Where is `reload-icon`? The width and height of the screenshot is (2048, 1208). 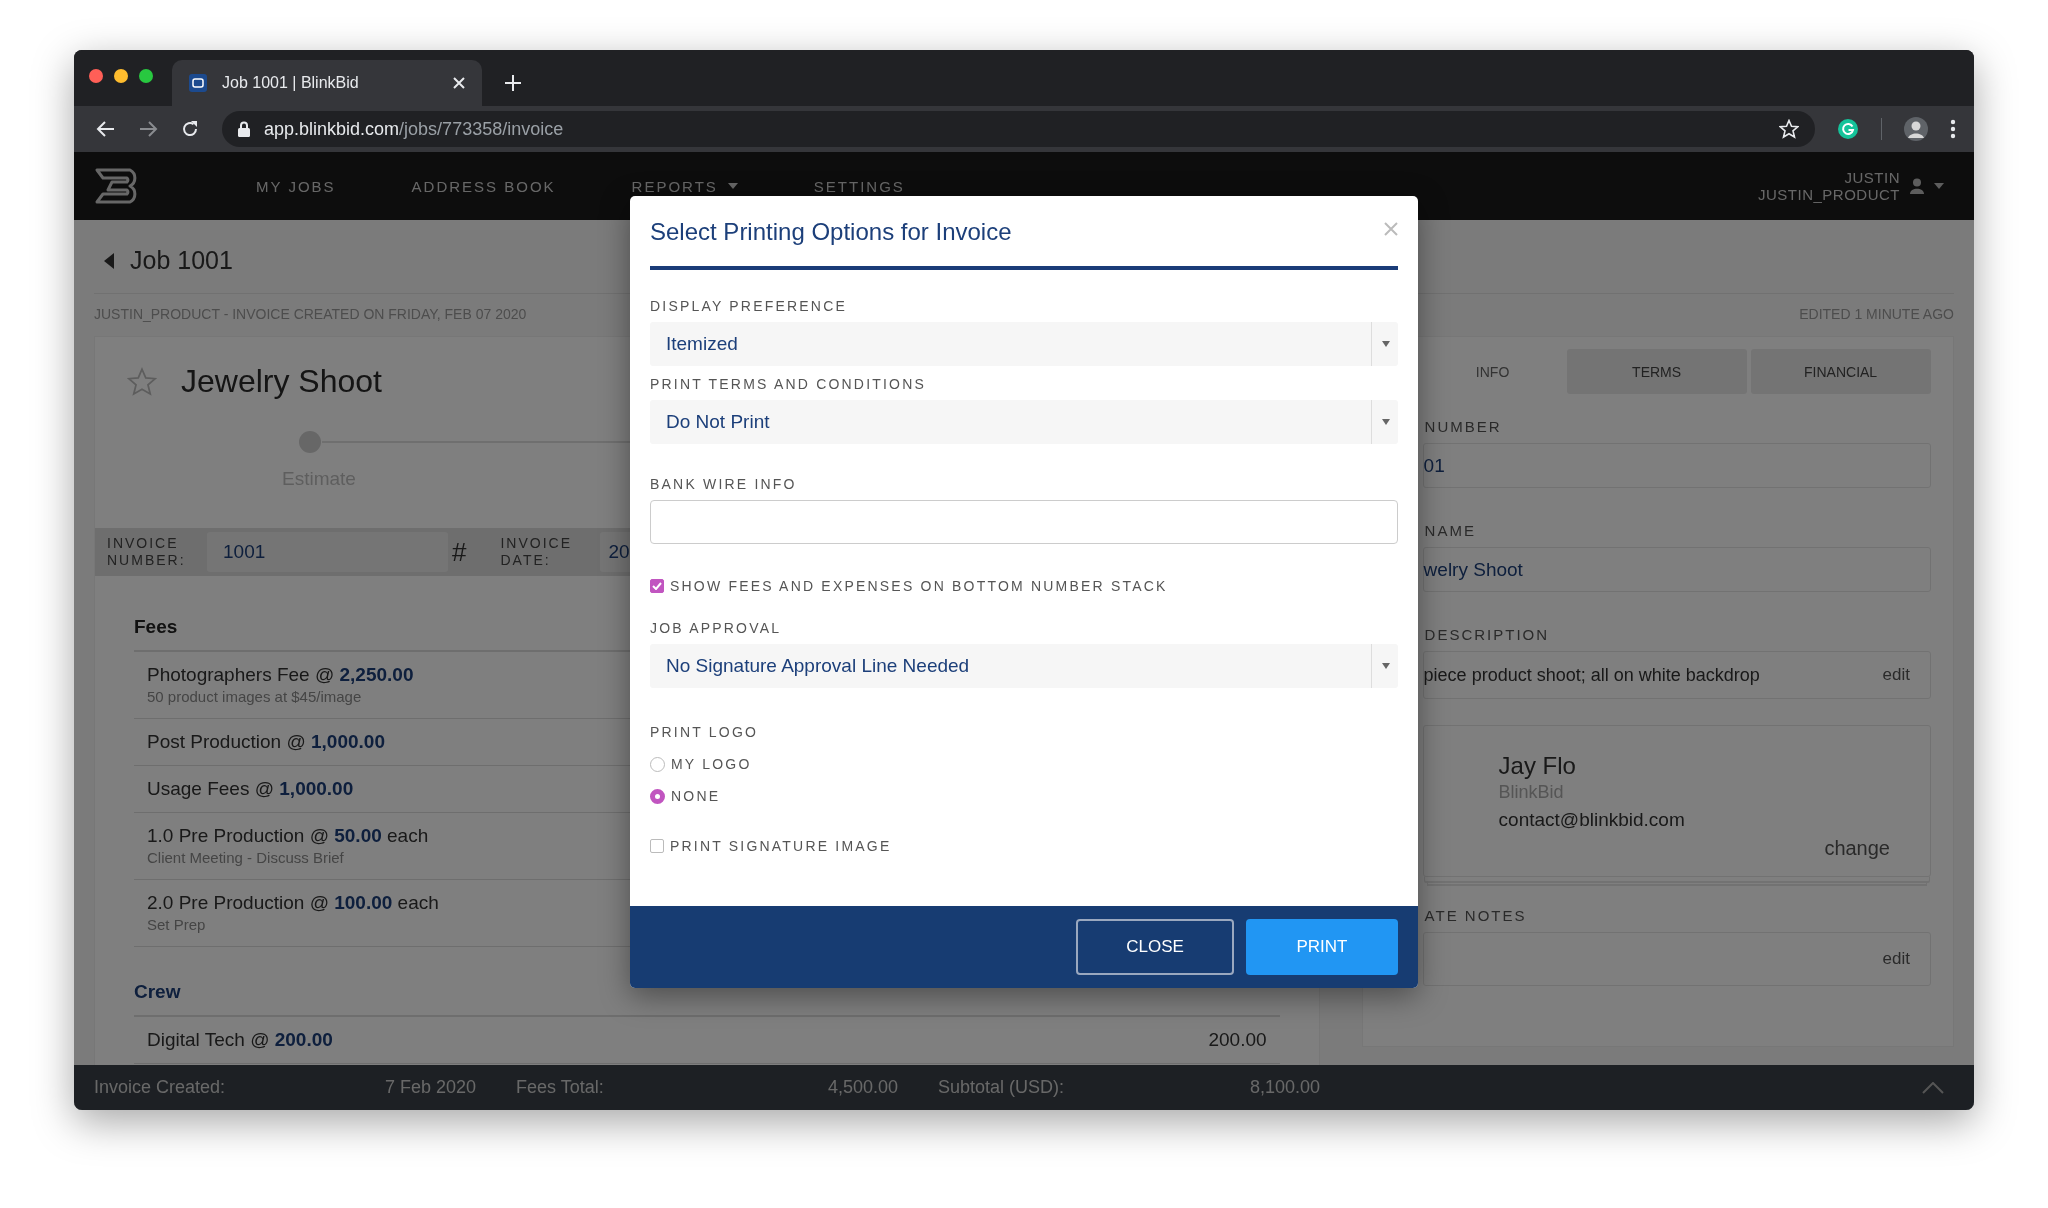 reload-icon is located at coordinates (190, 129).